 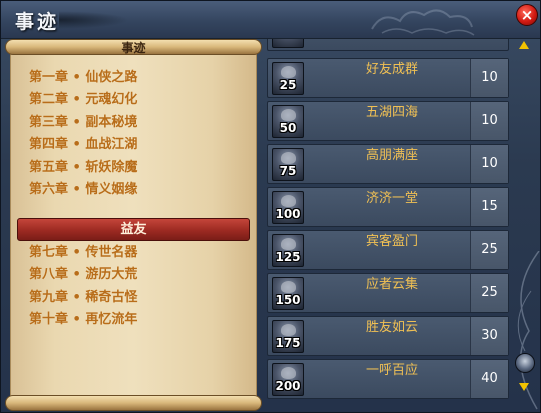 What do you see at coordinates (288, 128) in the screenshot?
I see `badge-count: 50` at bounding box center [288, 128].